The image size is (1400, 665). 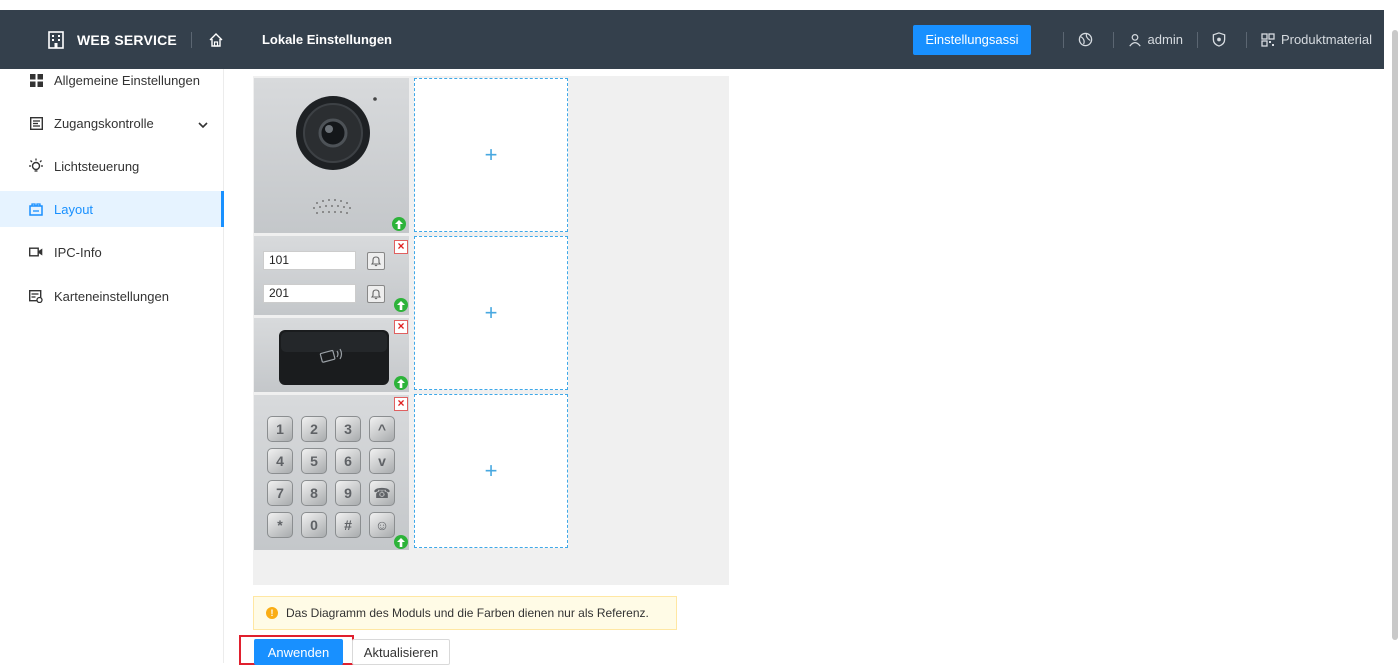 What do you see at coordinates (314, 429) in the screenshot?
I see `keypad-key: 2` at bounding box center [314, 429].